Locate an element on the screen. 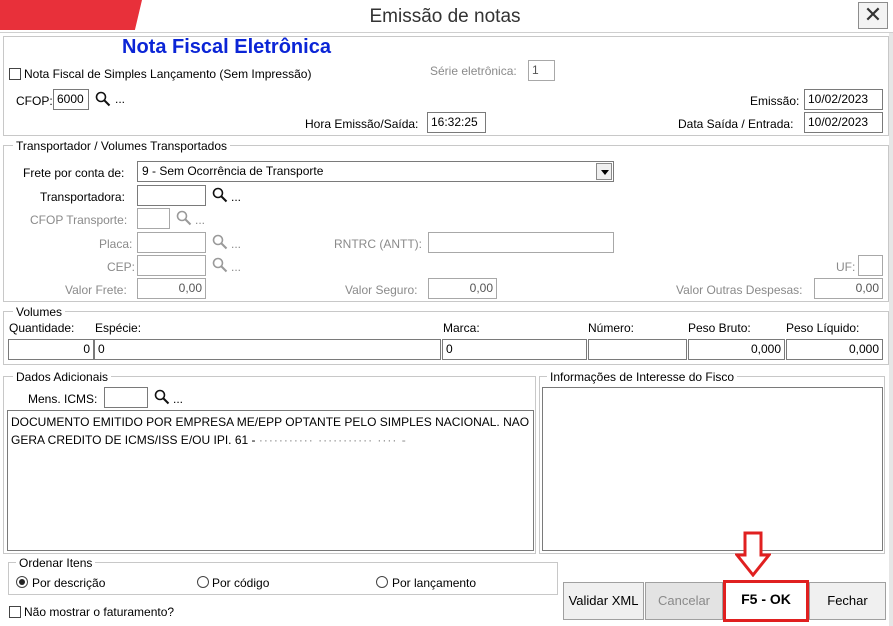 This screenshot has width=893, height=626. peso-liquido-label: Peso Líquido: is located at coordinates (823, 328).